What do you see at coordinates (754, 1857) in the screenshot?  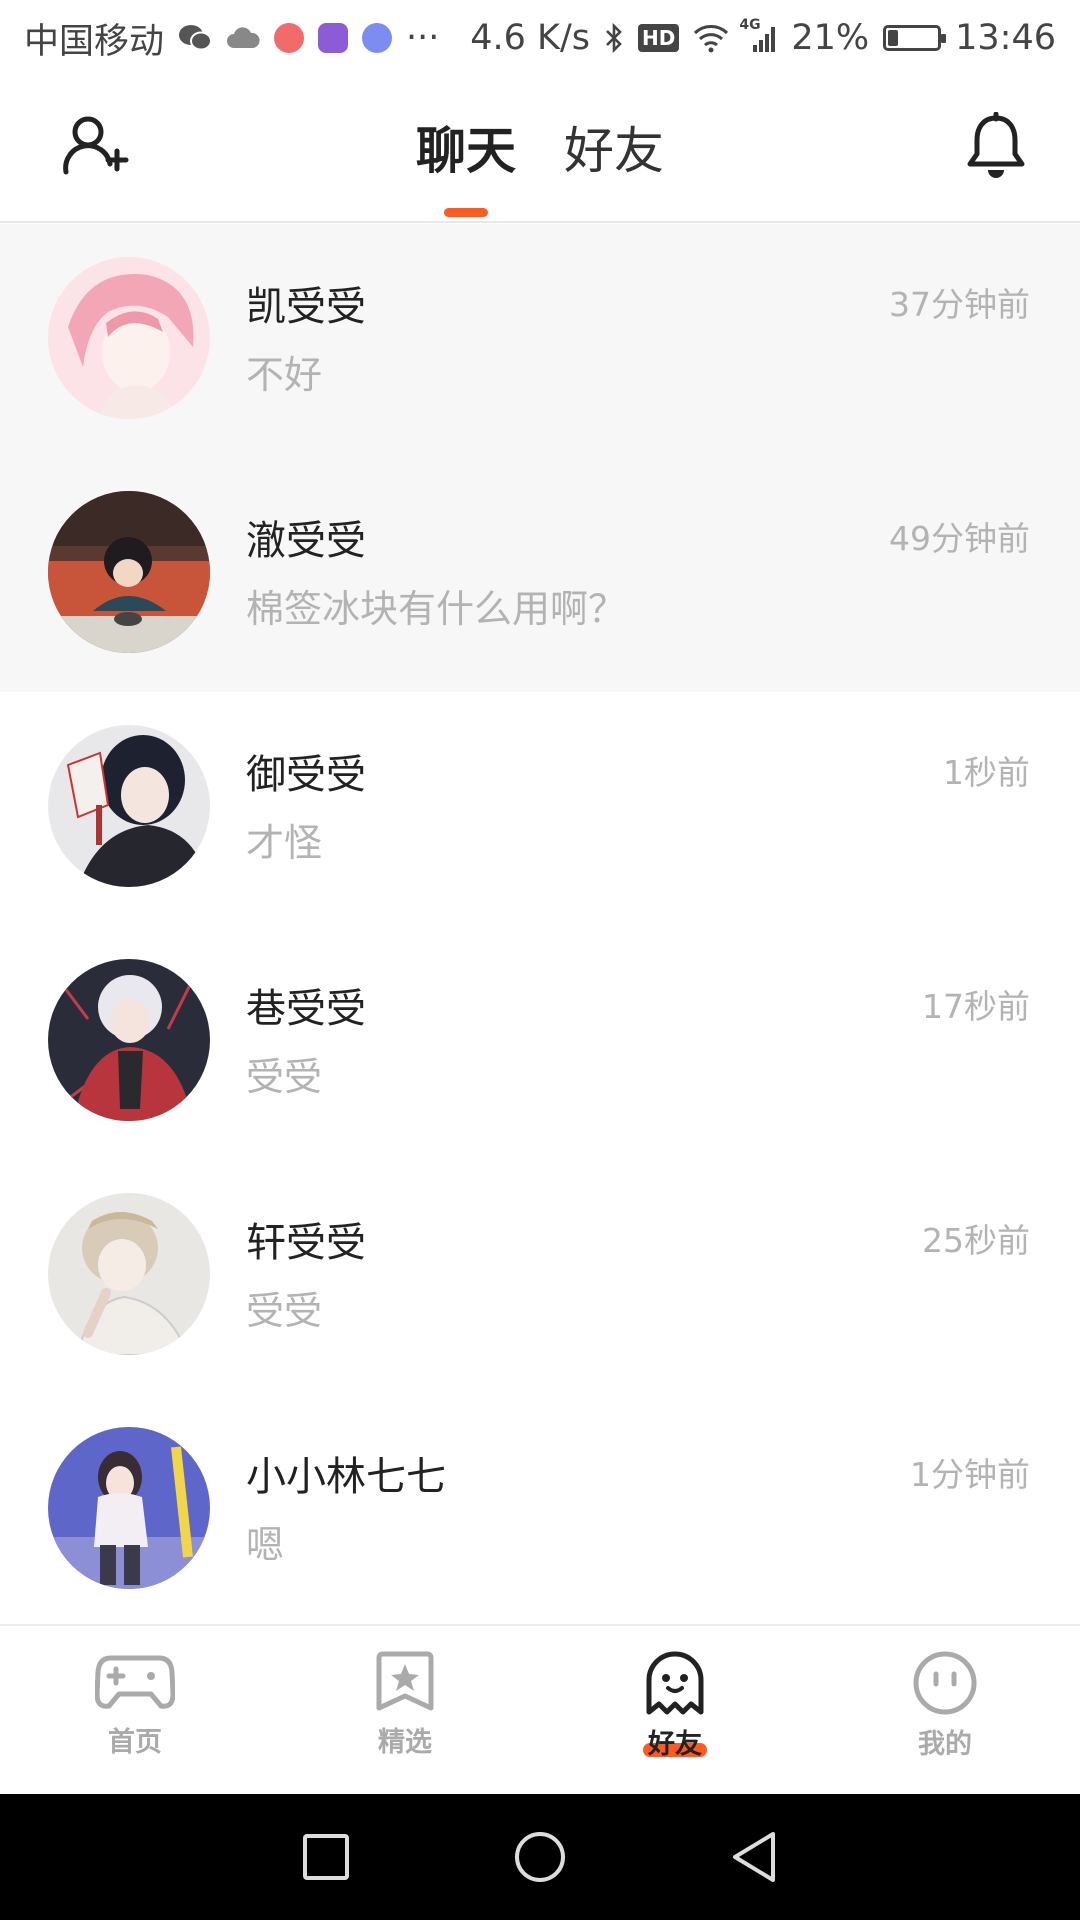 I see `back-button` at bounding box center [754, 1857].